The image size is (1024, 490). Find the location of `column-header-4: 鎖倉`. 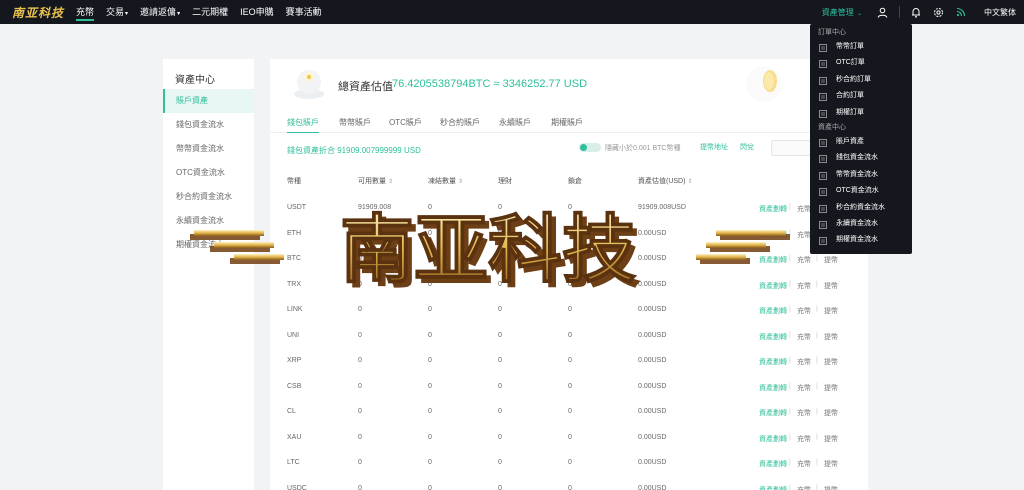

column-header-4: 鎖倉 is located at coordinates (575, 181).